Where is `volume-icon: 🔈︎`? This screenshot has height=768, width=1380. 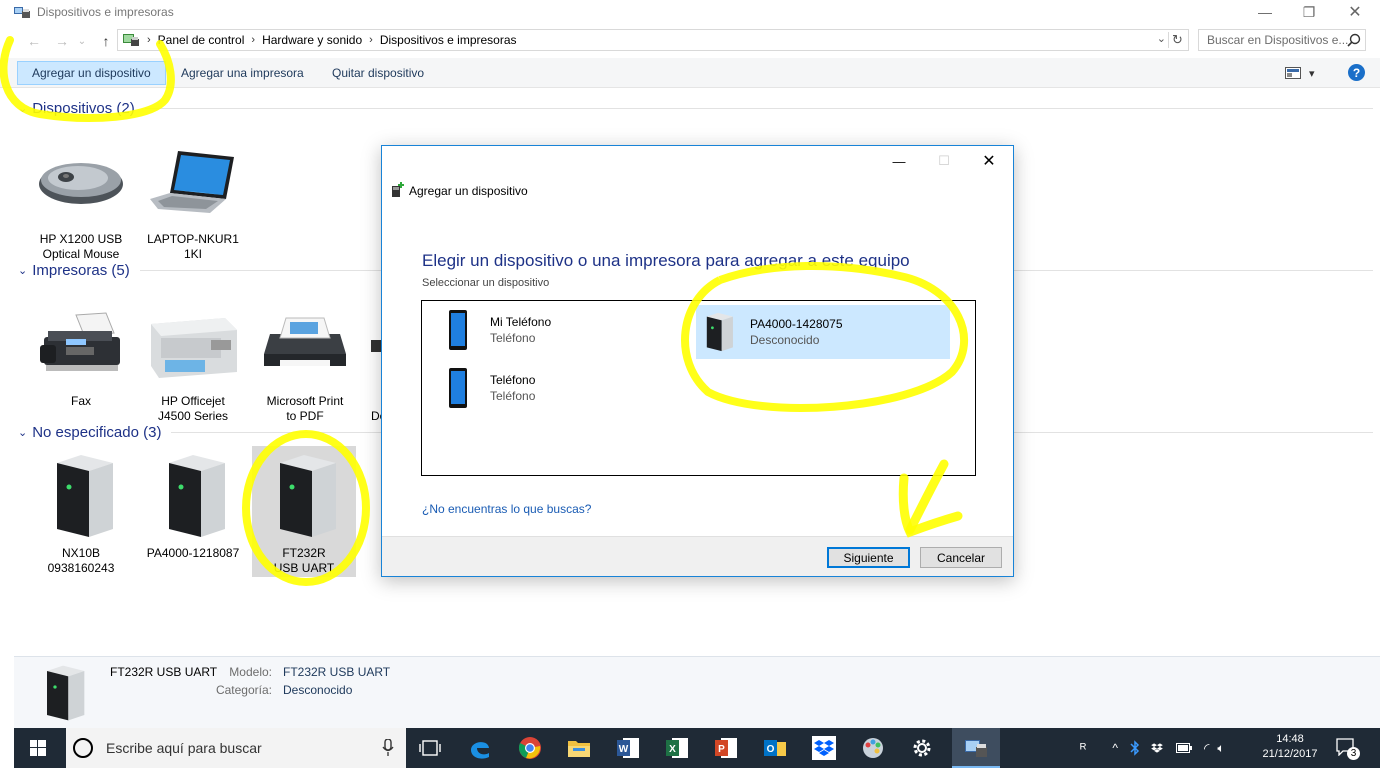
volume-icon: 🔈︎ is located at coordinates (1220, 748).